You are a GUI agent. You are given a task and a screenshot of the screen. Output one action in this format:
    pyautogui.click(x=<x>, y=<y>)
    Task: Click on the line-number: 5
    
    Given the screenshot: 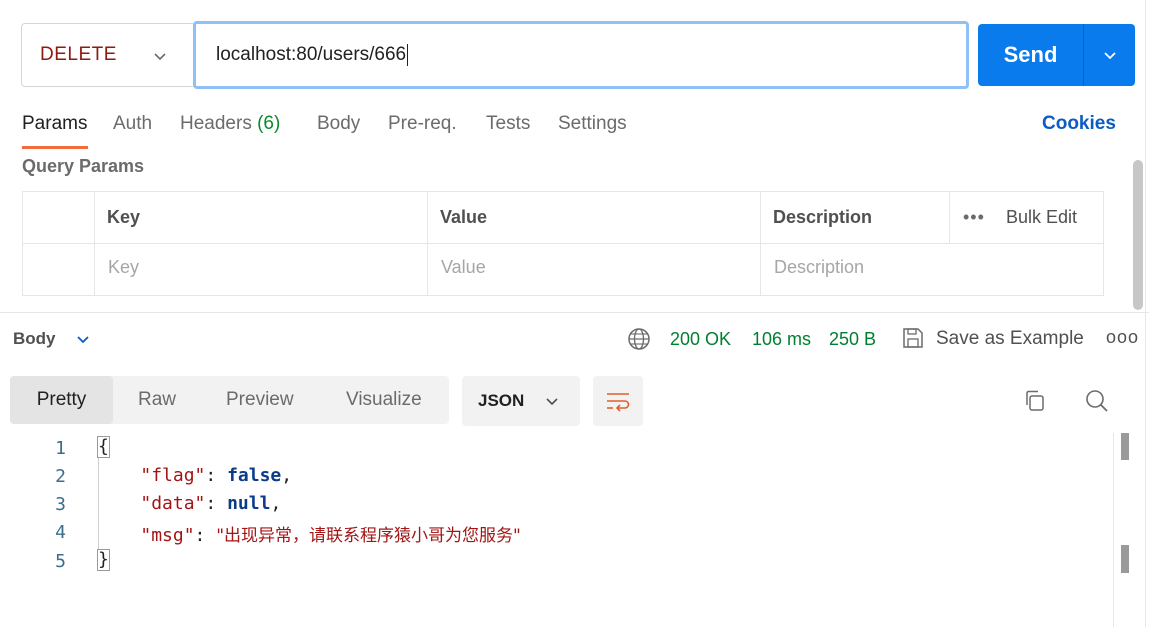 What is the action you would take?
    pyautogui.click(x=60, y=561)
    